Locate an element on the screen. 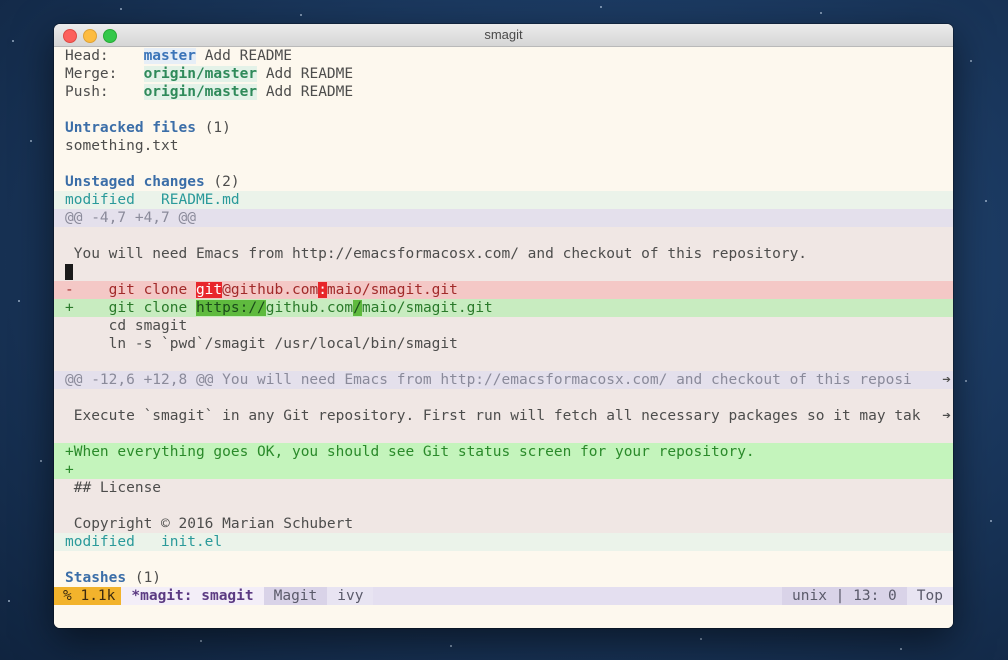 This screenshot has height=660, width=1008. untracked-title: Untracked files is located at coordinates (130, 128).